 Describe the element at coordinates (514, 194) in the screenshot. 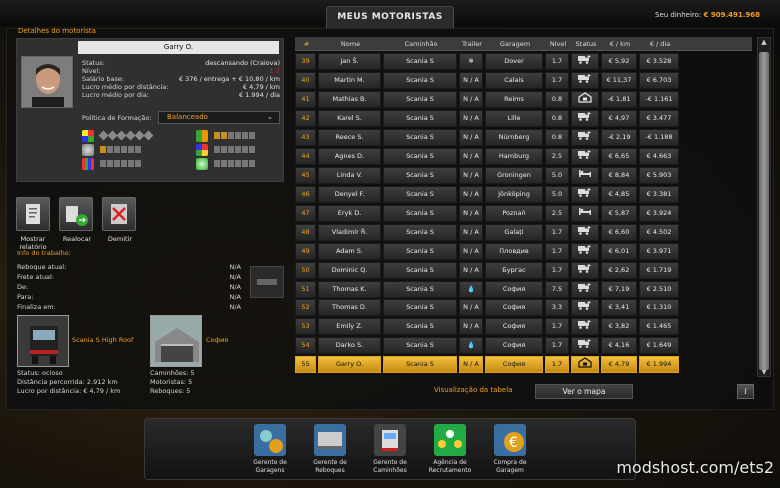

I see `cell-garage: Jönköping` at that location.